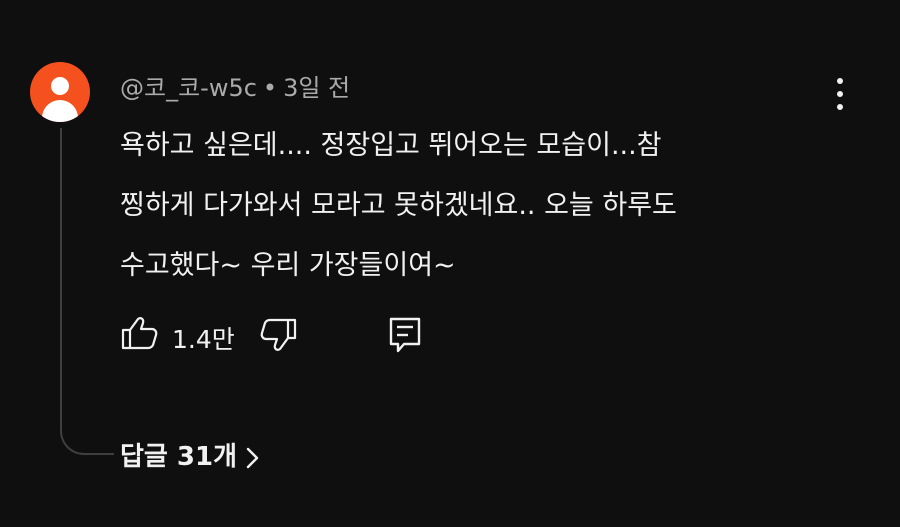 This screenshot has width=900, height=527. I want to click on comment-meta: @코_코-w5c • 3일 전, so click(235, 85).